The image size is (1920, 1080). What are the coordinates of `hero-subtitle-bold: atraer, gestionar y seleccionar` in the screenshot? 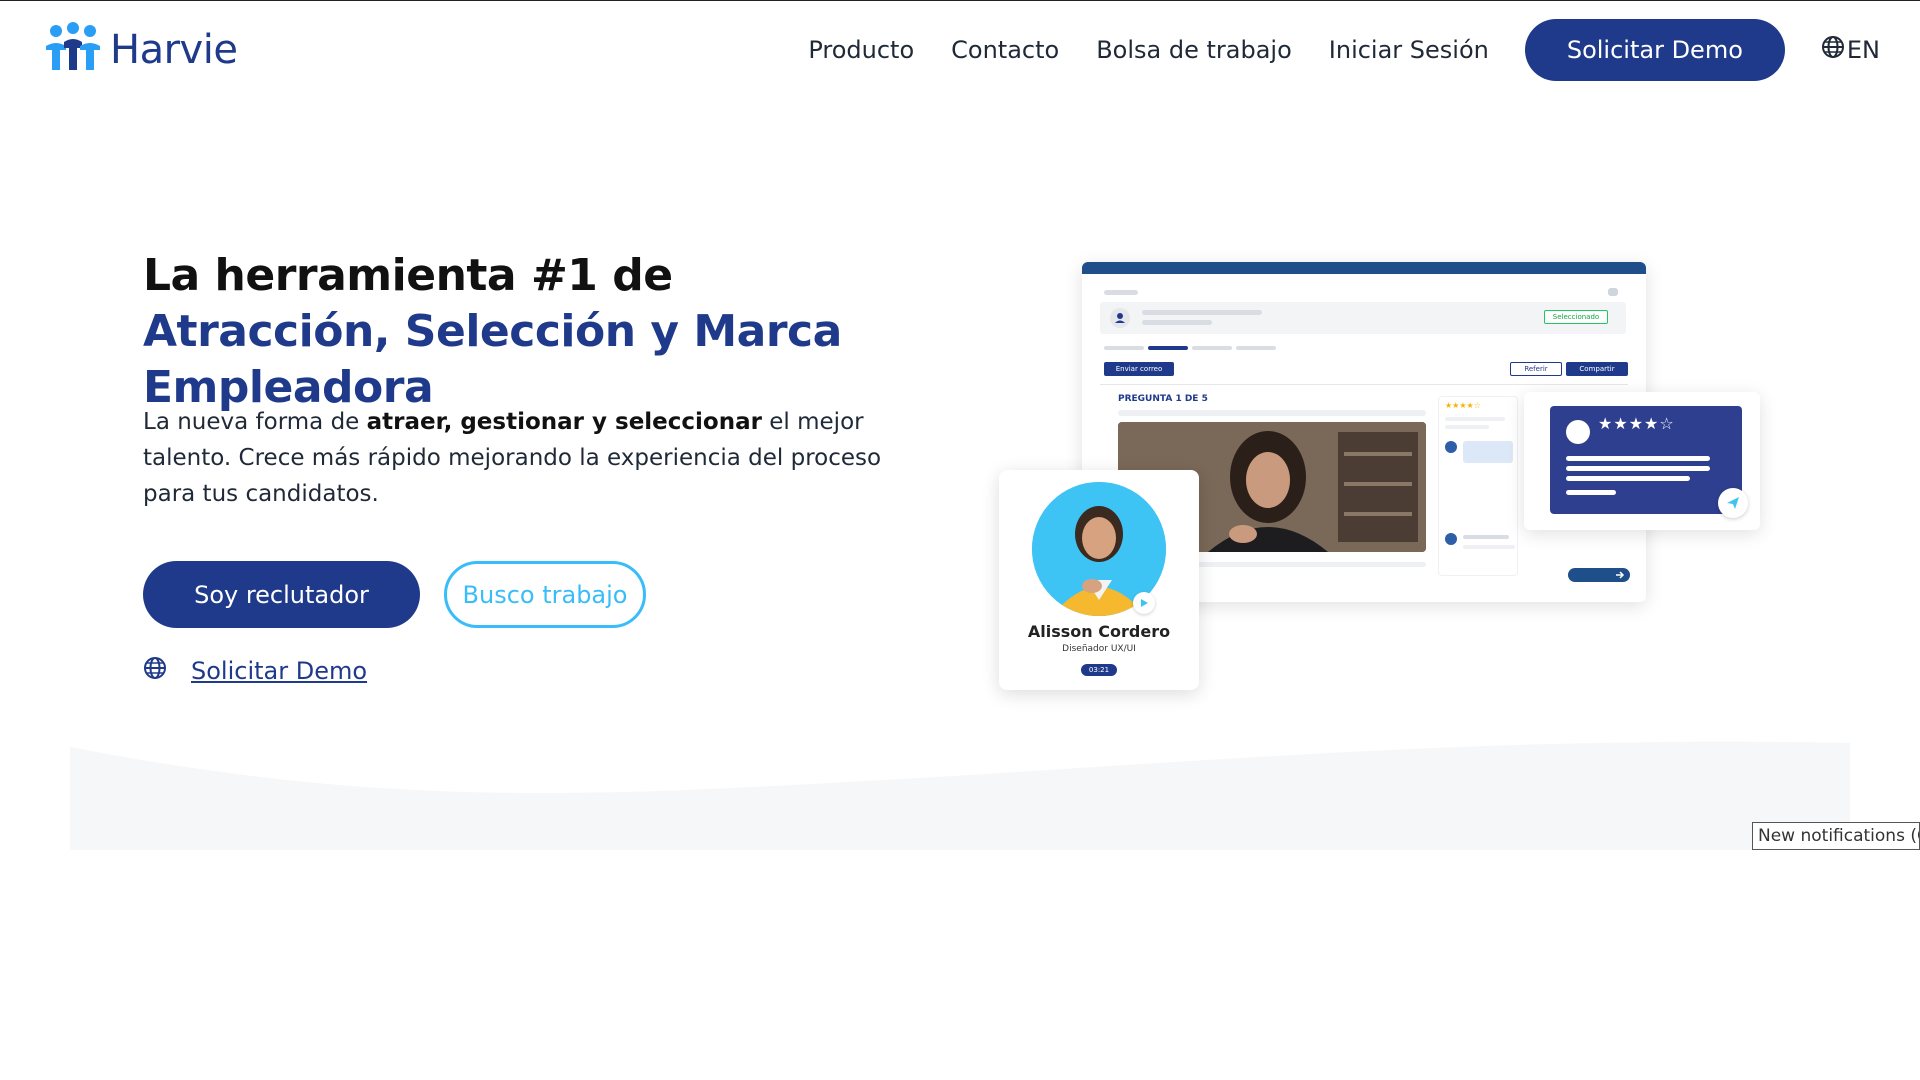 It's located at (564, 422).